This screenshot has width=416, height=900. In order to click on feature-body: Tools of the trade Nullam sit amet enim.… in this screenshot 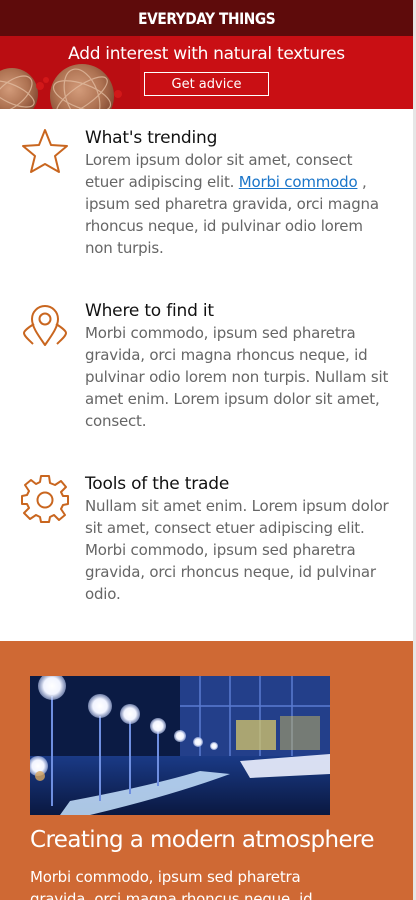, I will do `click(237, 539)`.